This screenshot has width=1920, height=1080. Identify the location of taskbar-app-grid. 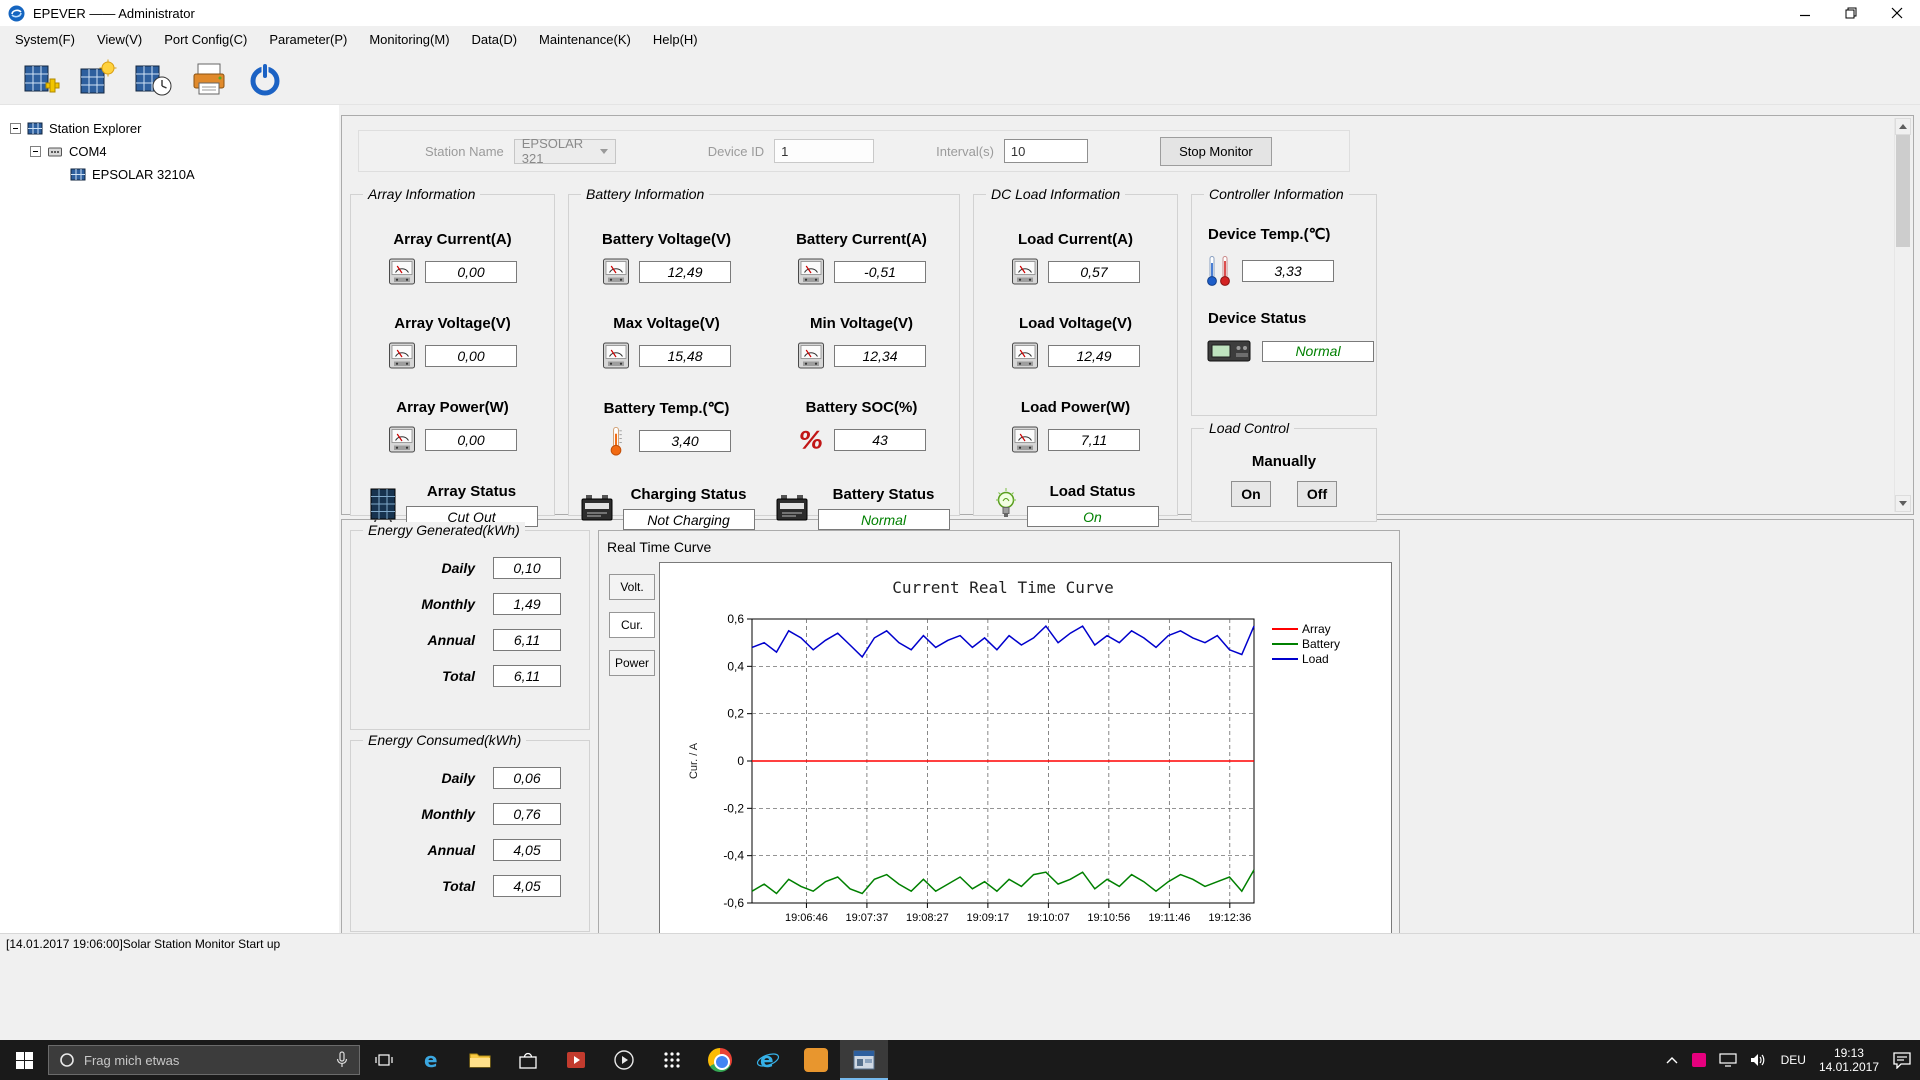
(672, 1060).